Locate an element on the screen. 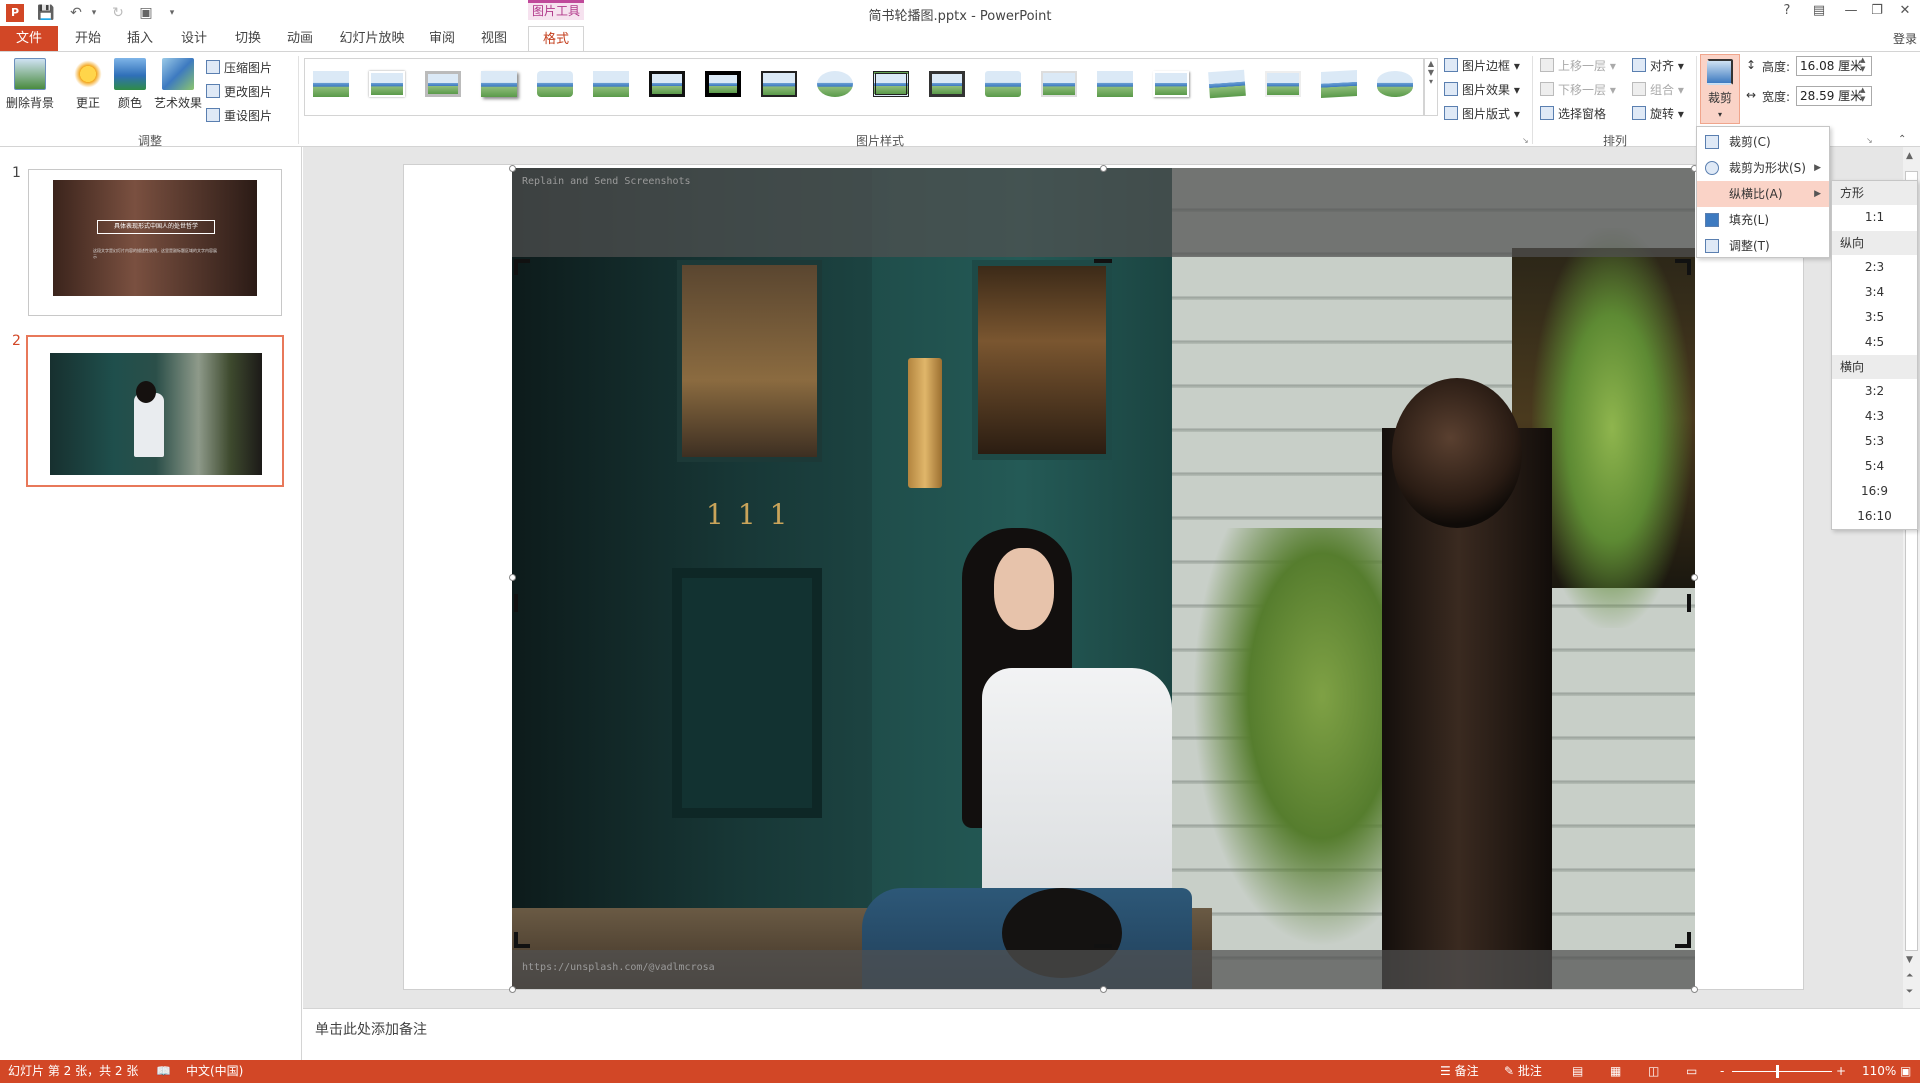 Image resolution: width=1920 pixels, height=1083 pixels. corrections-button: 更正 is located at coordinates (88, 84).